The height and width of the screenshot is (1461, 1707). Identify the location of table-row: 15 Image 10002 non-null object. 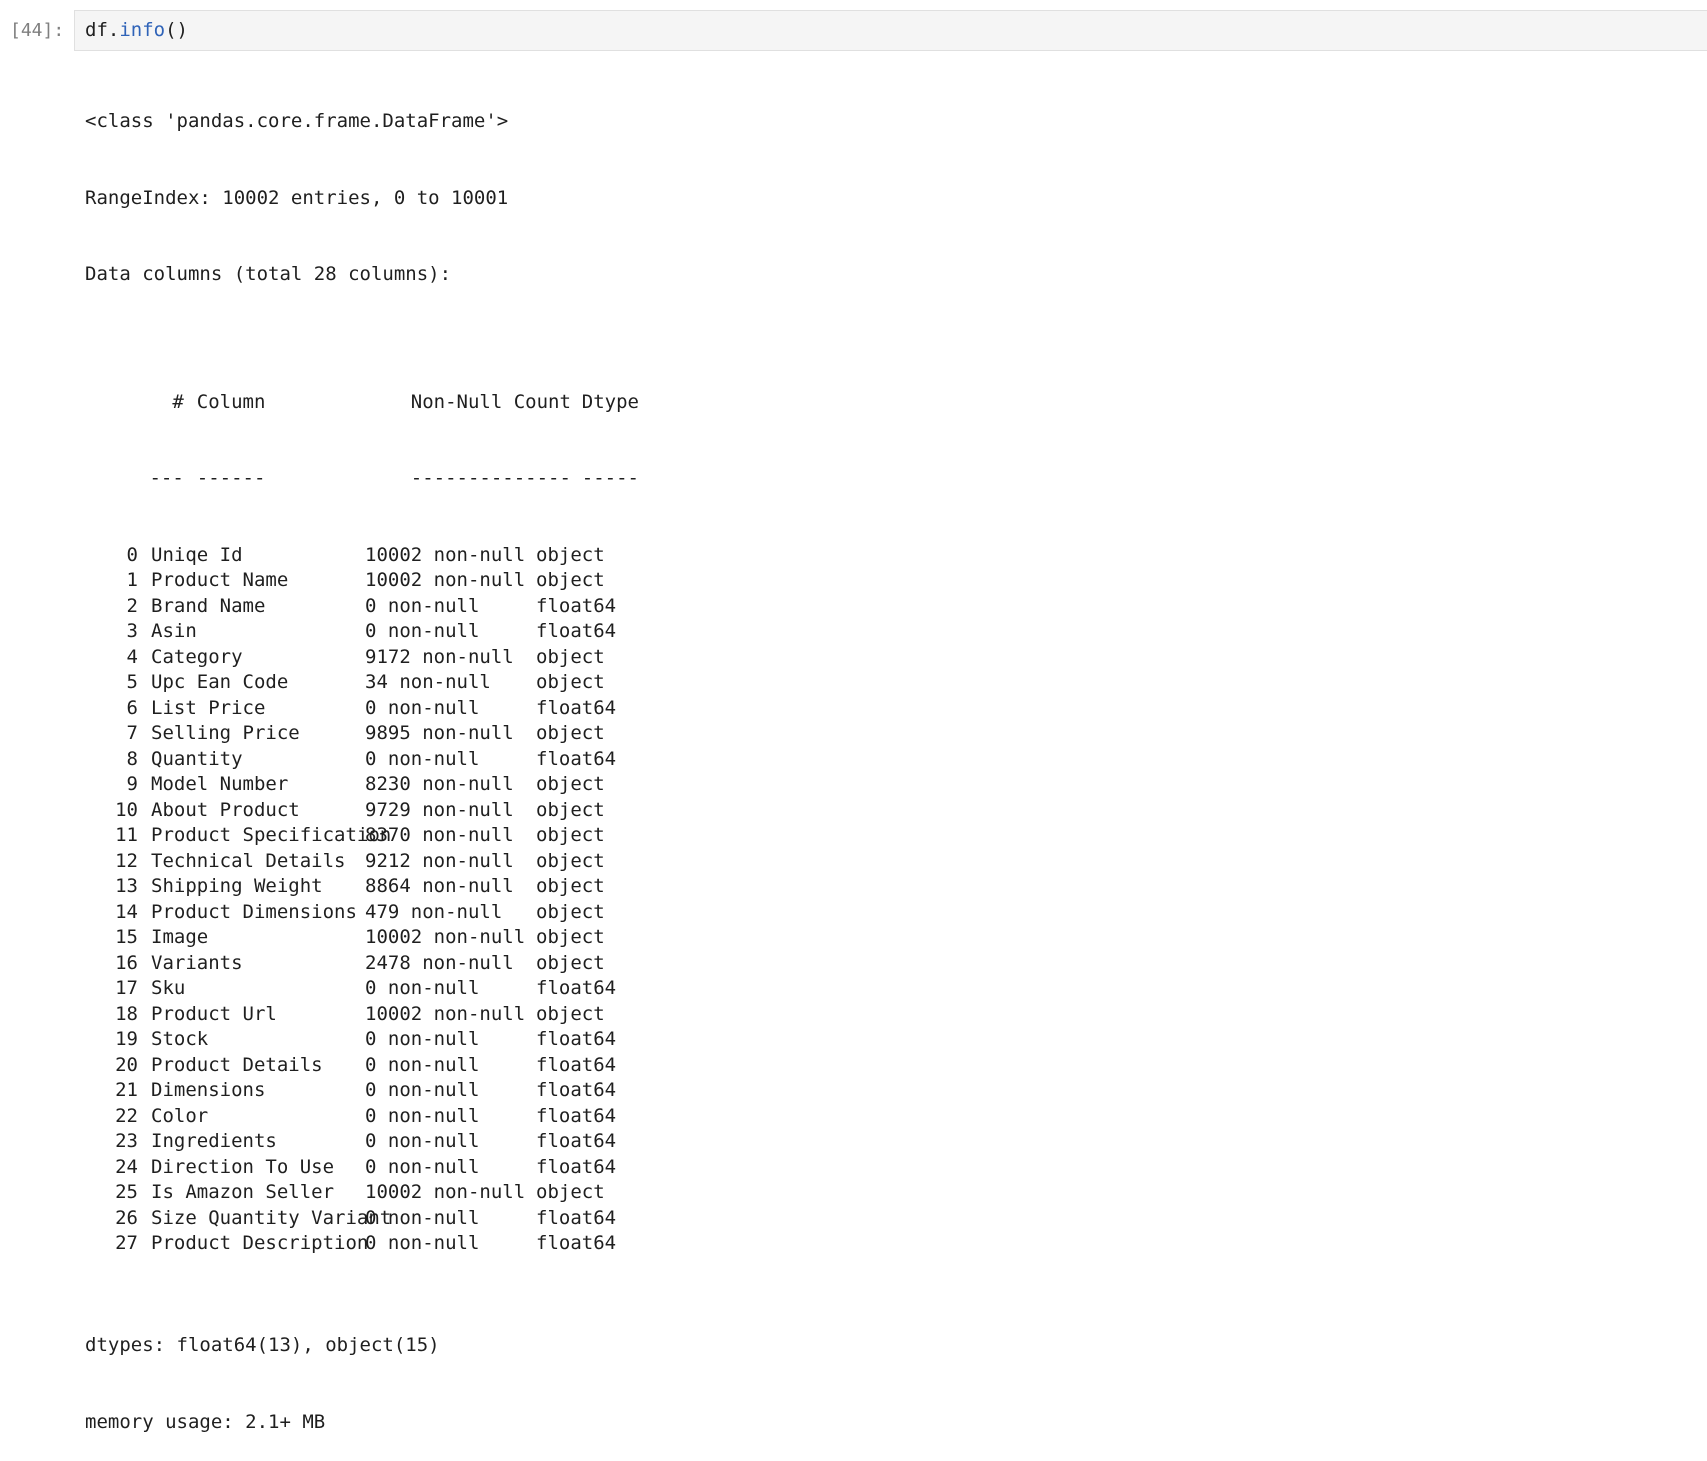
(383, 938).